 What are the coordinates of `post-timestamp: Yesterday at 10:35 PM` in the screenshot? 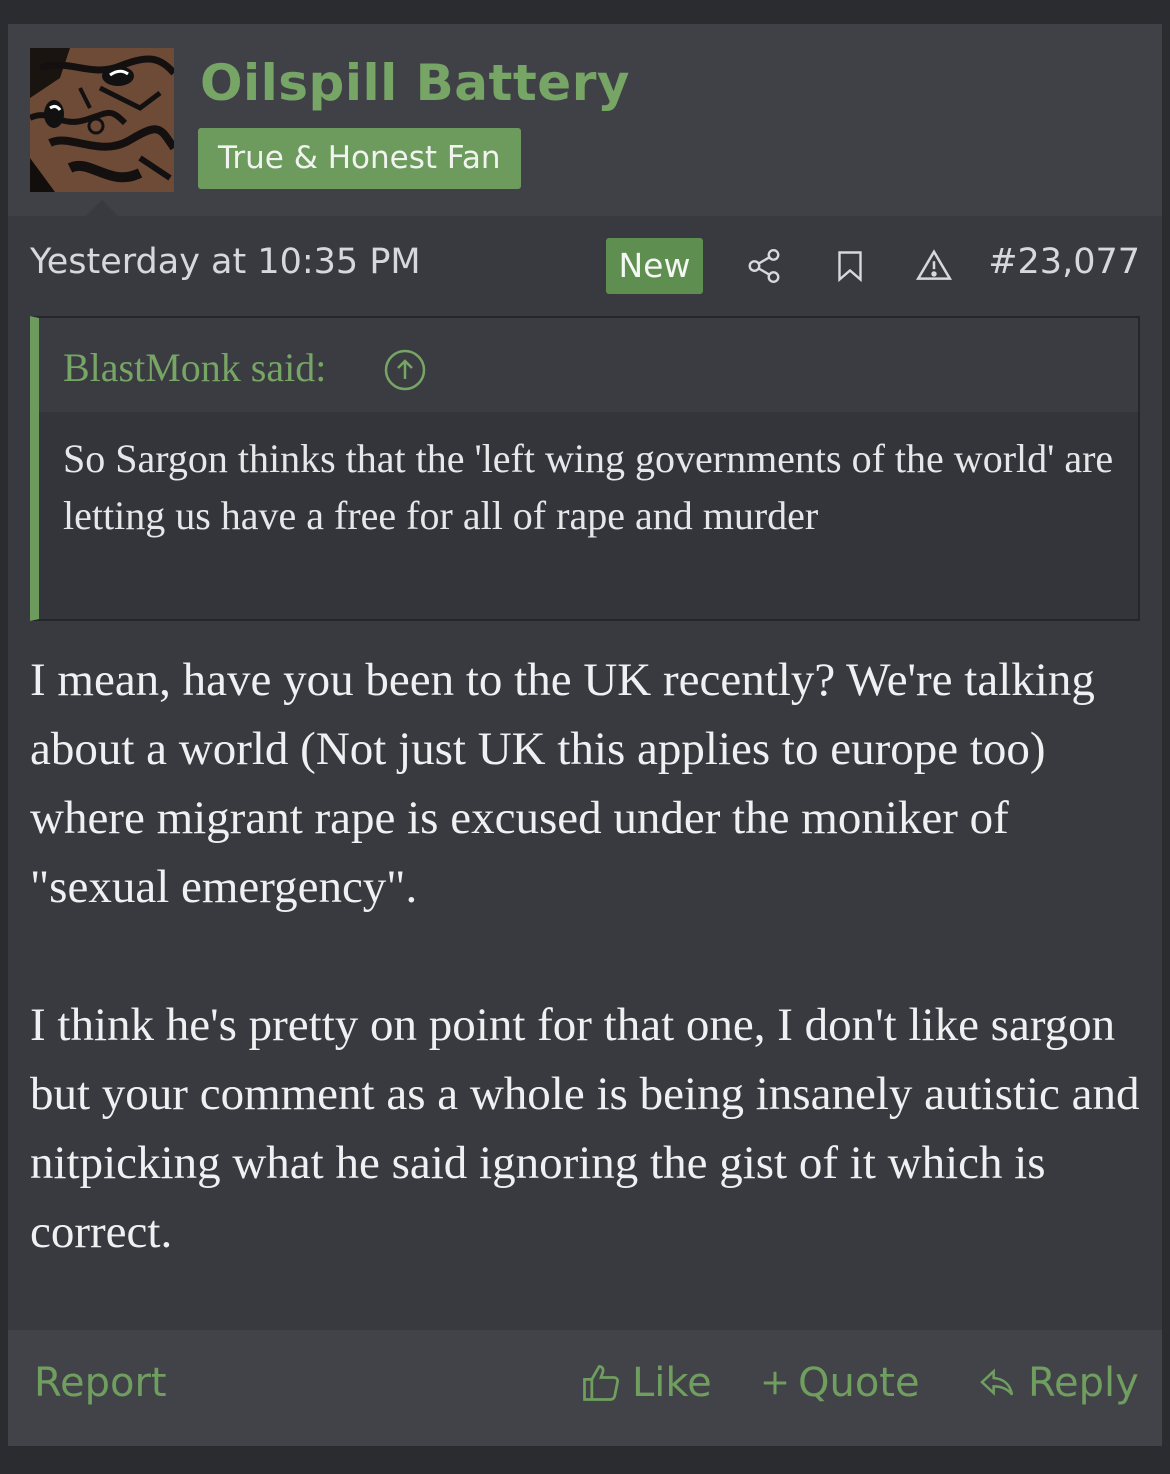 It's located at (225, 262).